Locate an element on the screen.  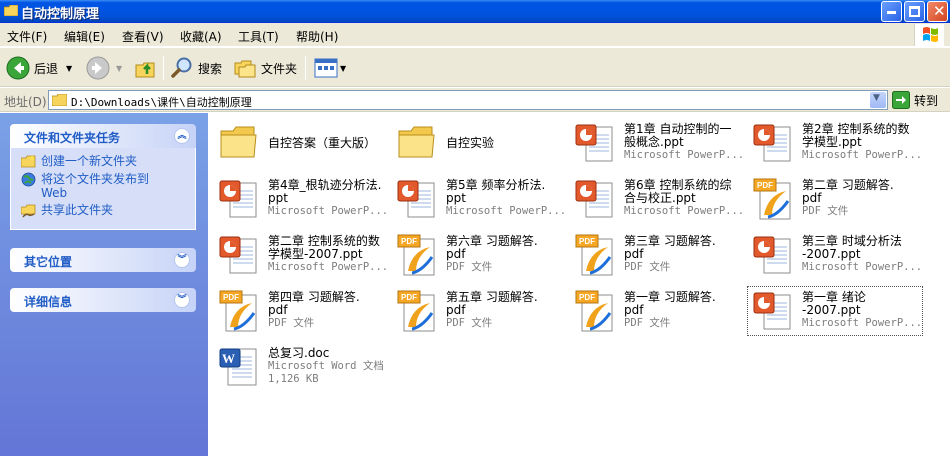
collapse-icon: ︽ is located at coordinates (182, 136).